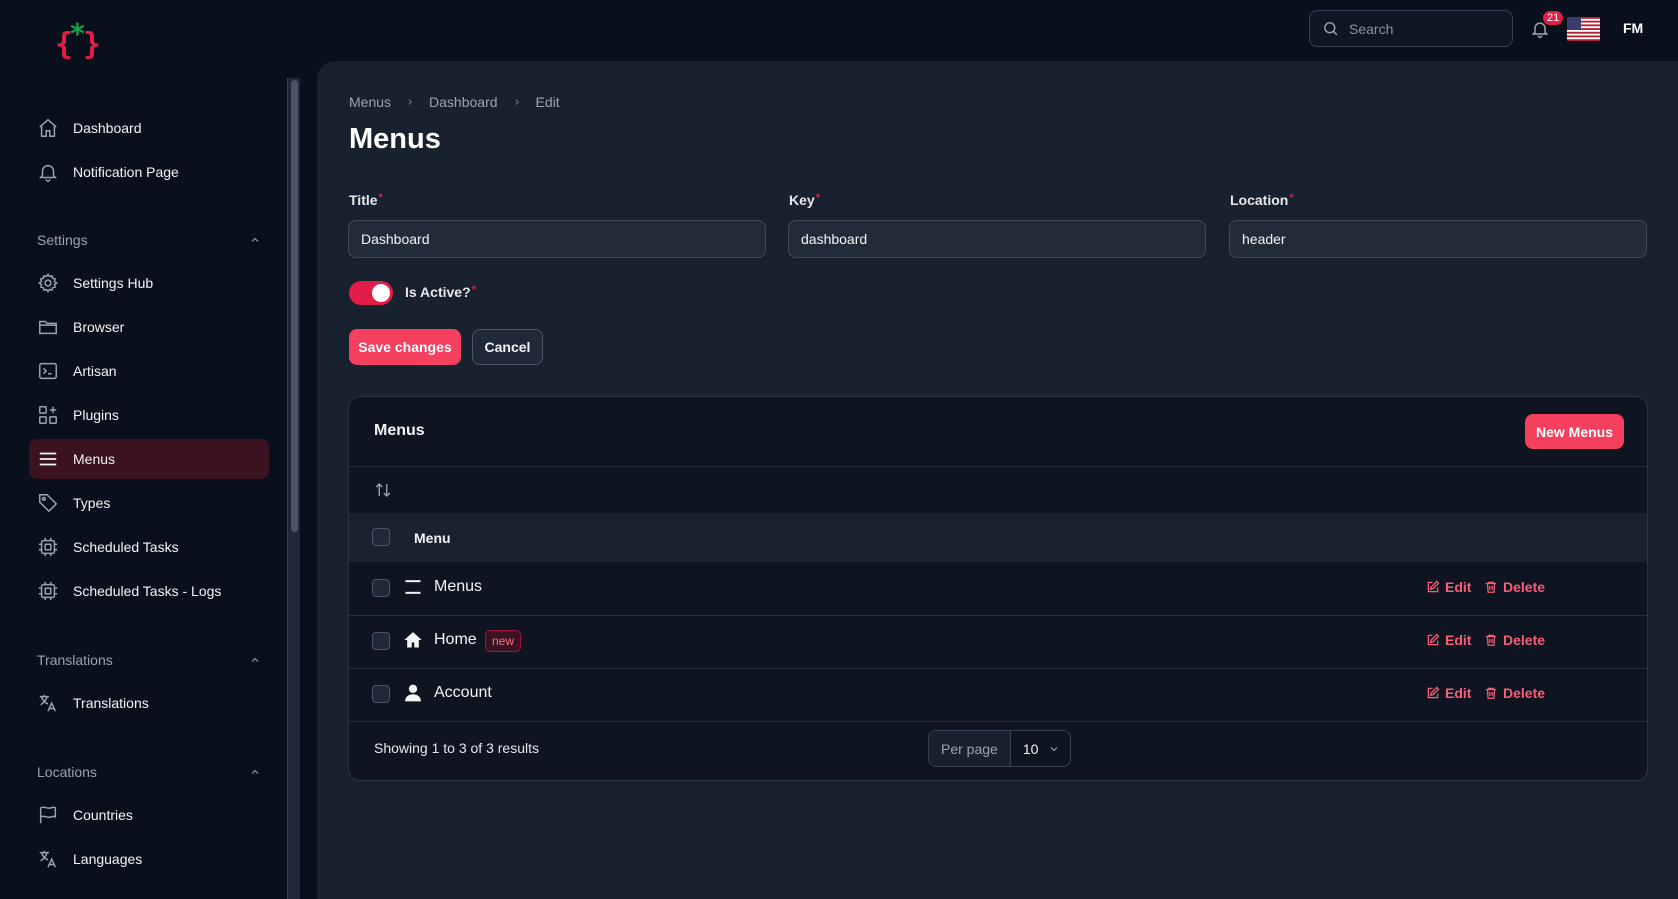  Describe the element at coordinates (48, 503) in the screenshot. I see `tag-icon` at that location.